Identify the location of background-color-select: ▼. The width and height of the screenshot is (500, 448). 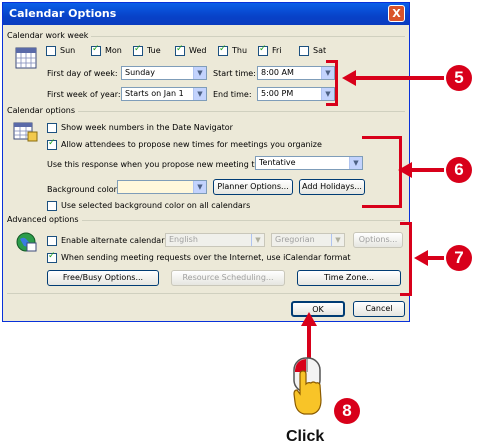
(162, 187).